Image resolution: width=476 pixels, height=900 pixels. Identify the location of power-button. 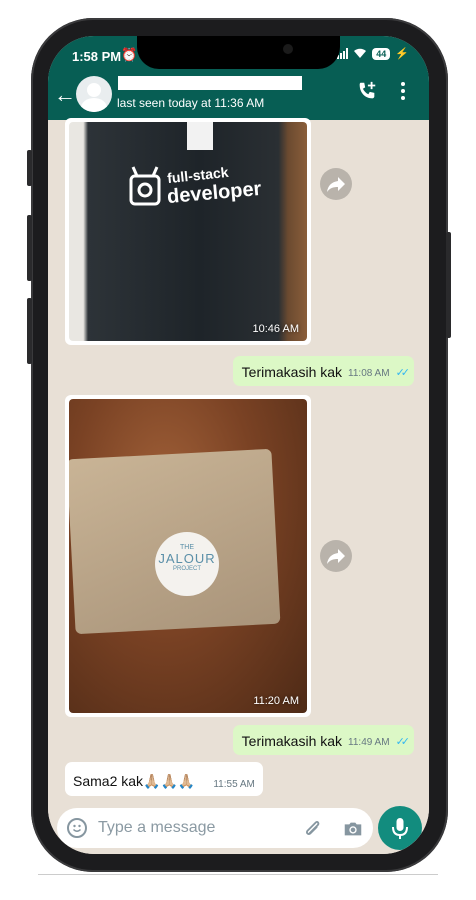
(448, 285).